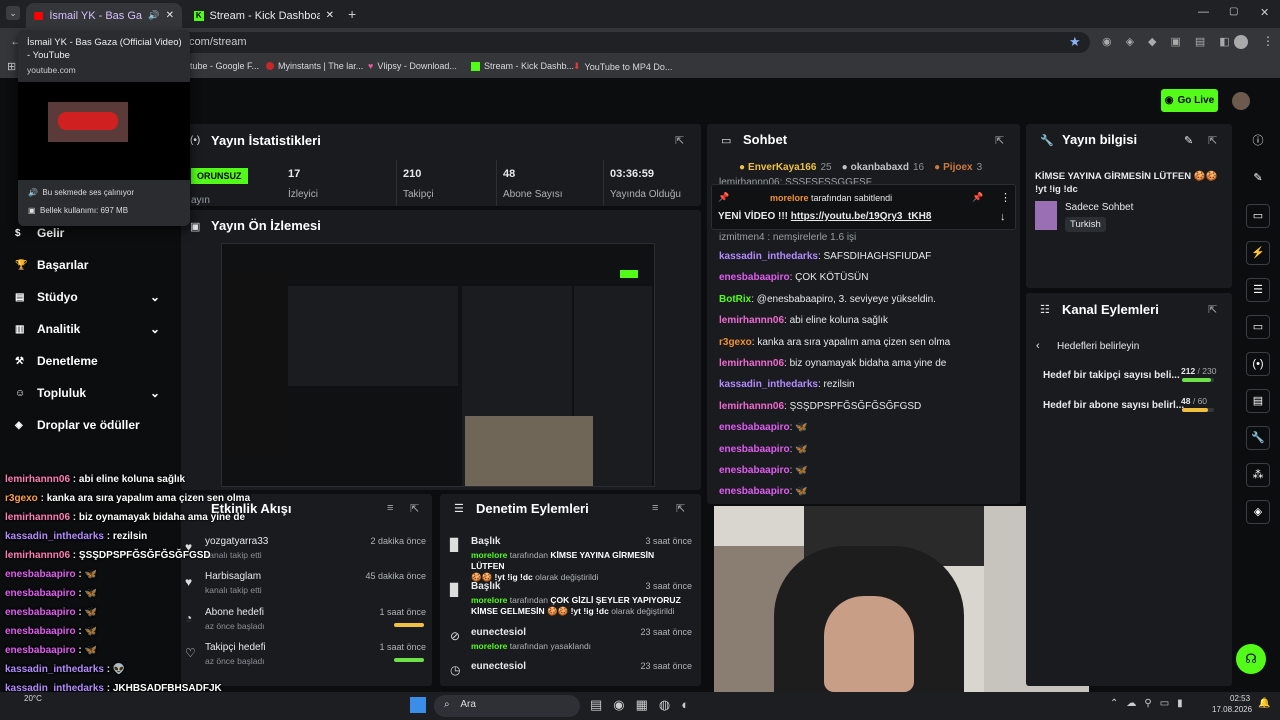 The image size is (1280, 720). Describe the element at coordinates (1241, 42) in the screenshot. I see `profile-avatar` at that location.